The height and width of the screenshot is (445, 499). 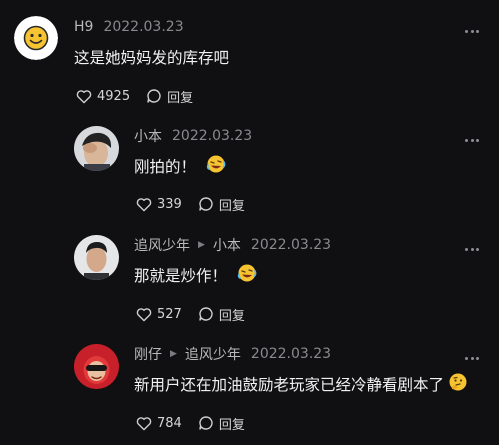 I want to click on comment-meta: 小本 2022.03.23, so click(x=193, y=136).